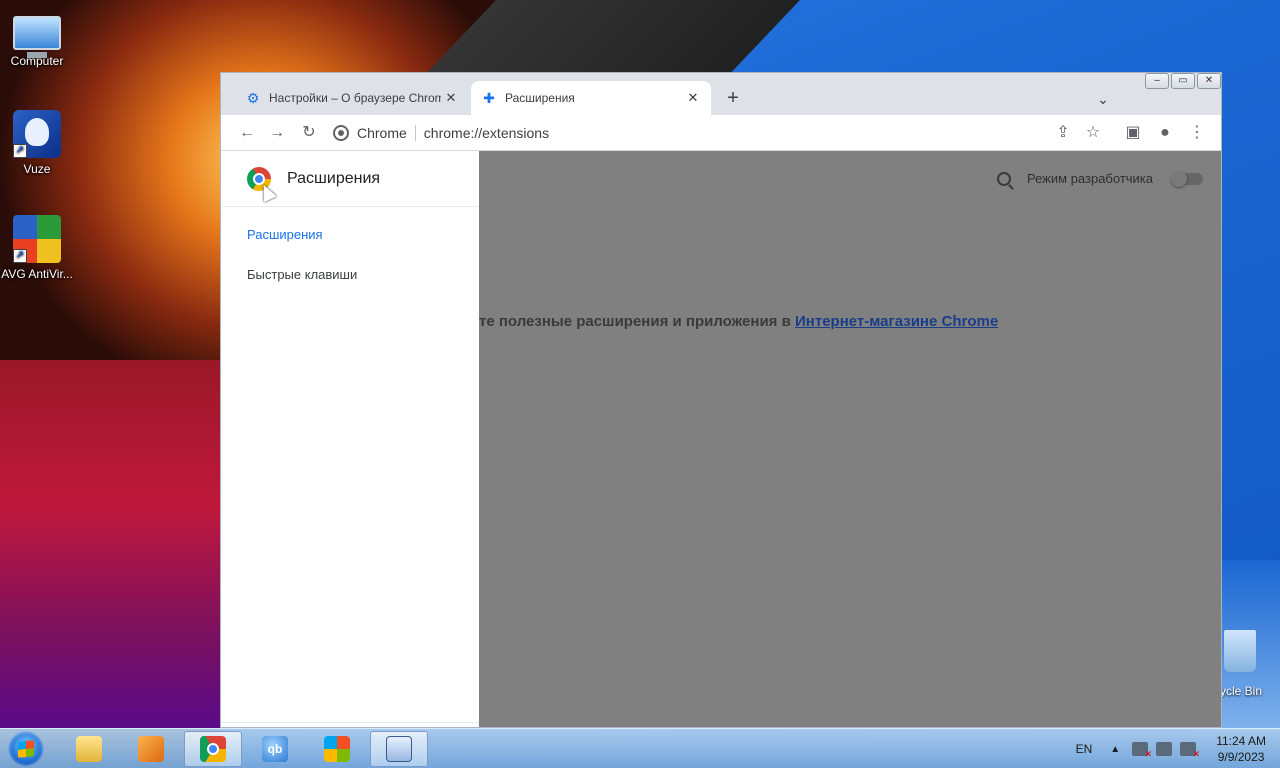 Image resolution: width=1280 pixels, height=768 pixels. I want to click on taskbar-qbittorrent: qb, so click(275, 749).